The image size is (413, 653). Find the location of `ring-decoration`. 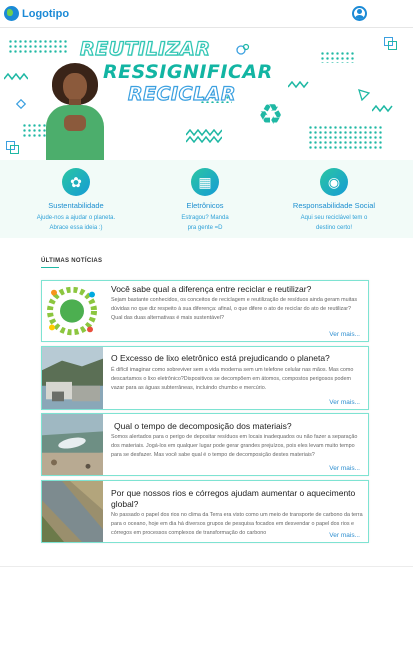

ring-decoration is located at coordinates (243, 49).